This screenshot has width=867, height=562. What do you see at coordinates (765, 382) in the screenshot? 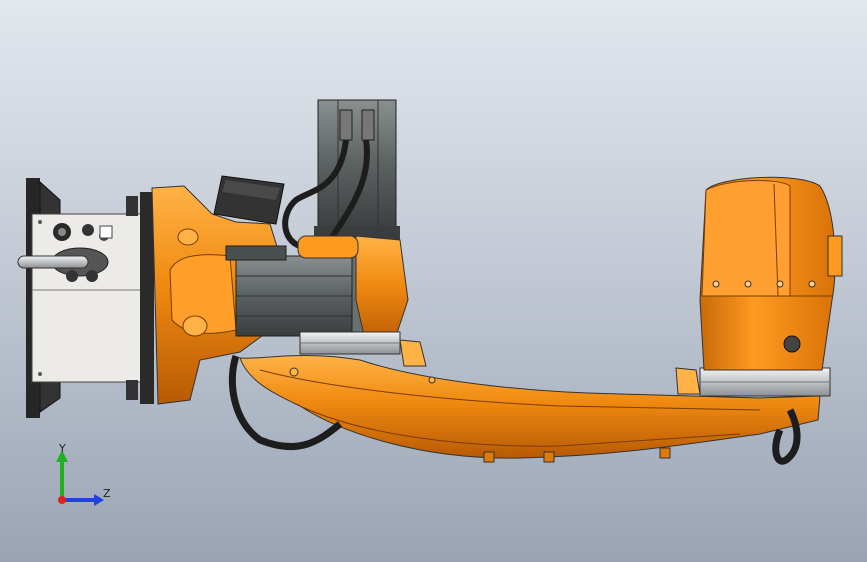
I see `wrist-bearing` at bounding box center [765, 382].